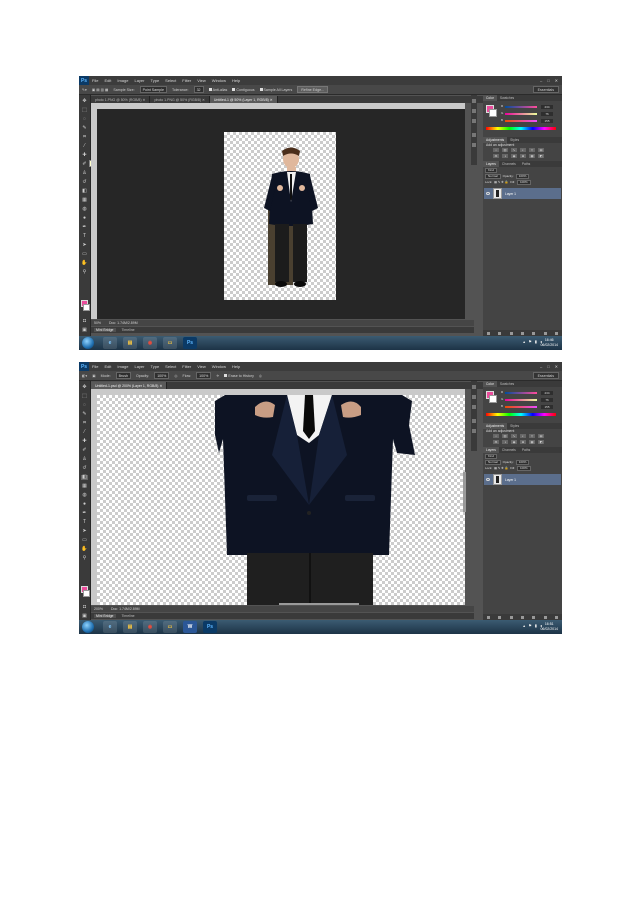 The width and height of the screenshot is (638, 902). What do you see at coordinates (204, 375) in the screenshot?
I see `flow-input: 100%` at bounding box center [204, 375].